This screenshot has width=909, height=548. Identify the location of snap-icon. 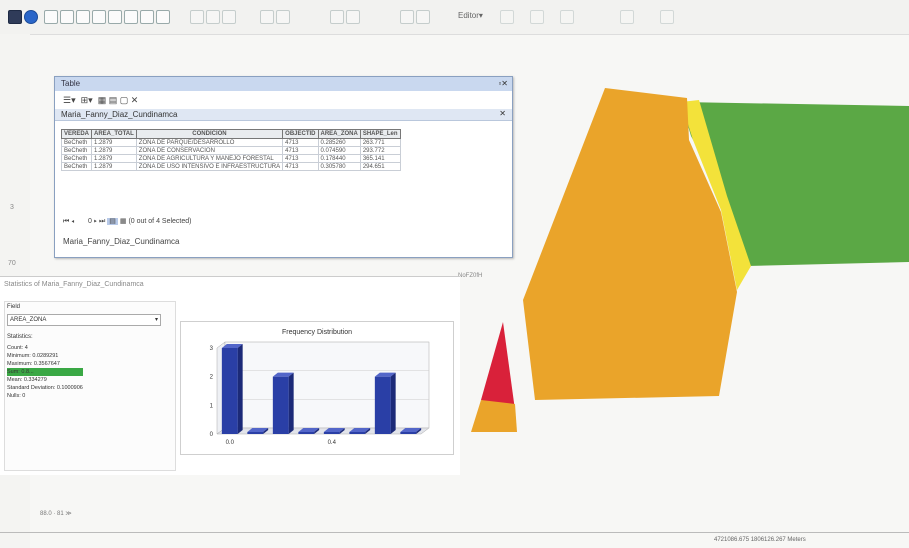
(337, 17).